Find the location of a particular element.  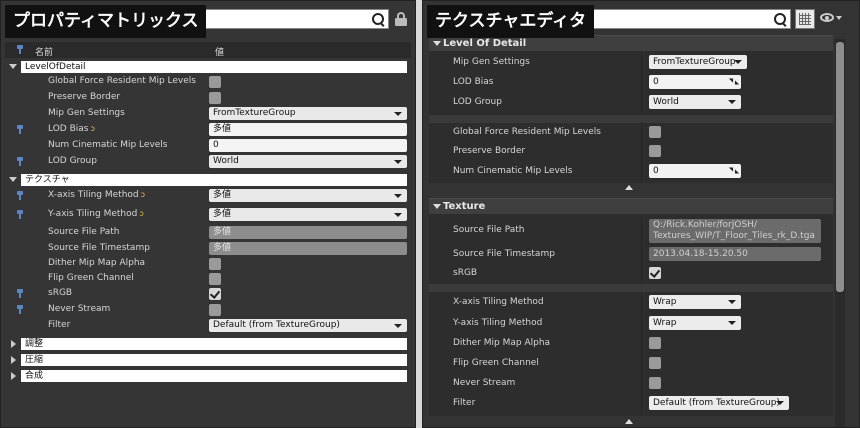

property-label: Y-axis Tiling Method ↄ is located at coordinates (96, 214).